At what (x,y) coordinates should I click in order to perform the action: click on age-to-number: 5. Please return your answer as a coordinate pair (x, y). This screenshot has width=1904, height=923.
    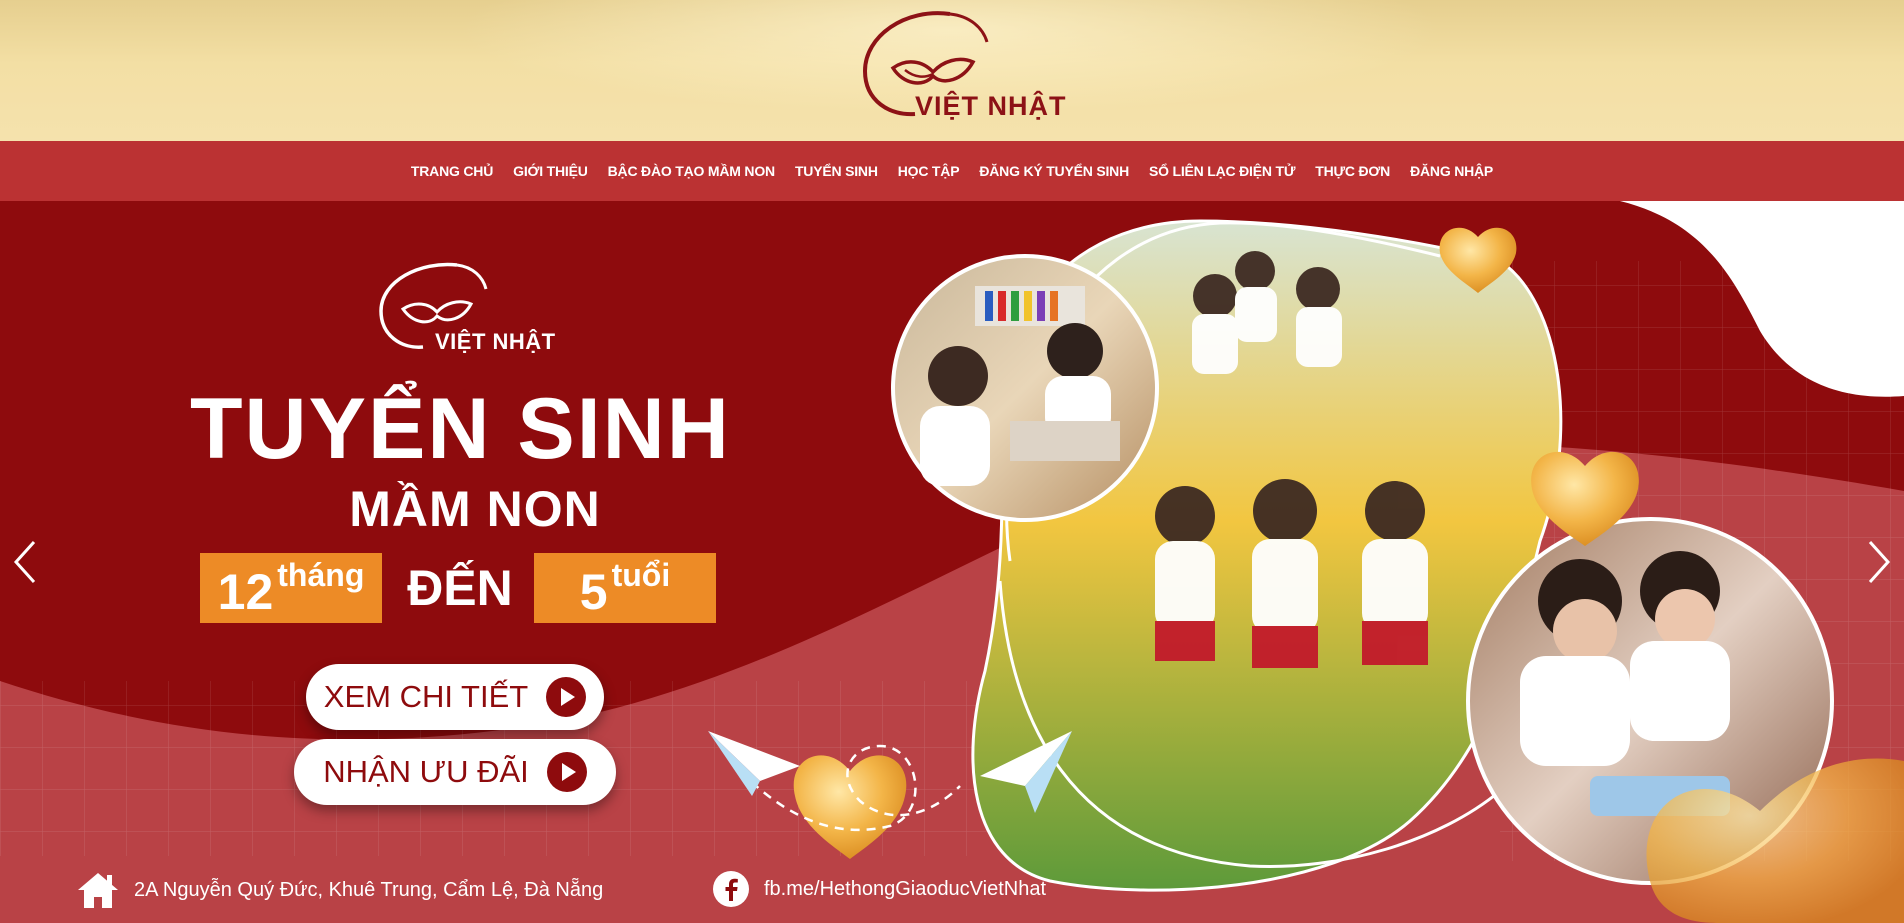
    Looking at the image, I should click on (593, 592).